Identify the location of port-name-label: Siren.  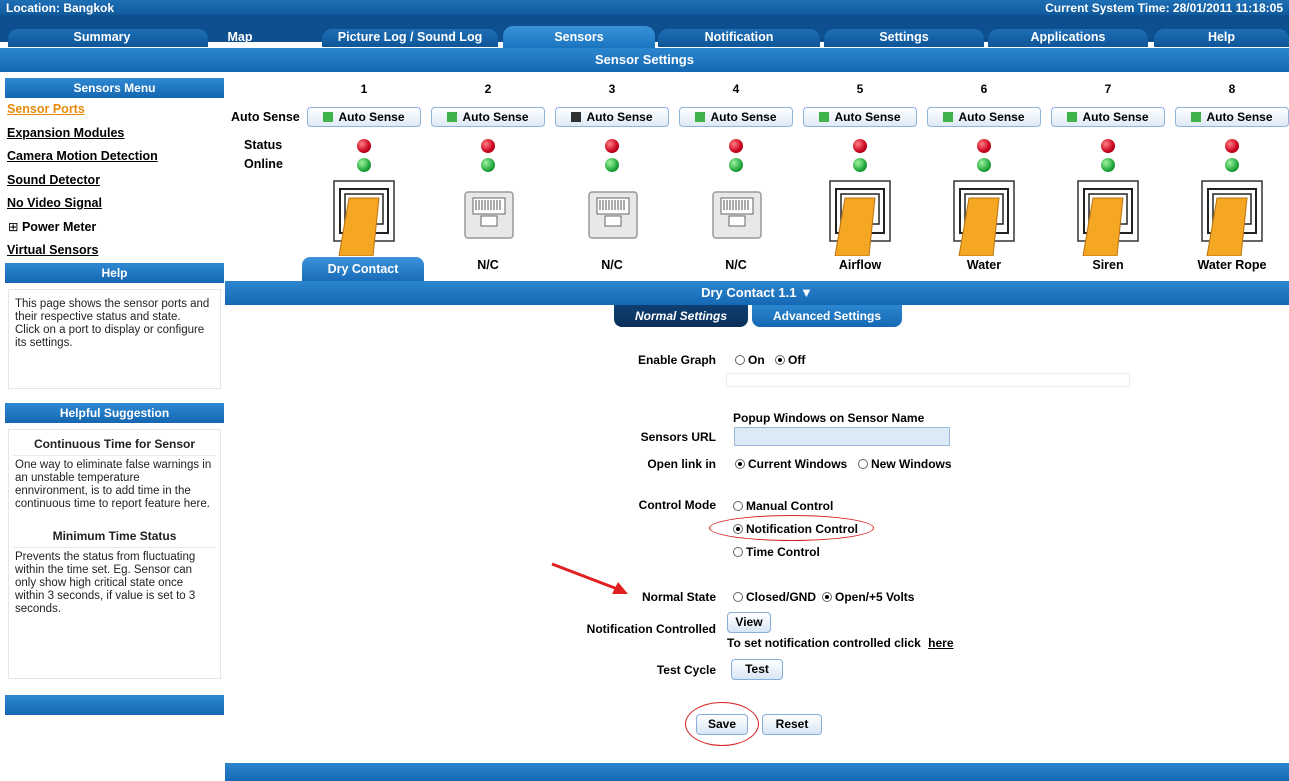
(1108, 265).